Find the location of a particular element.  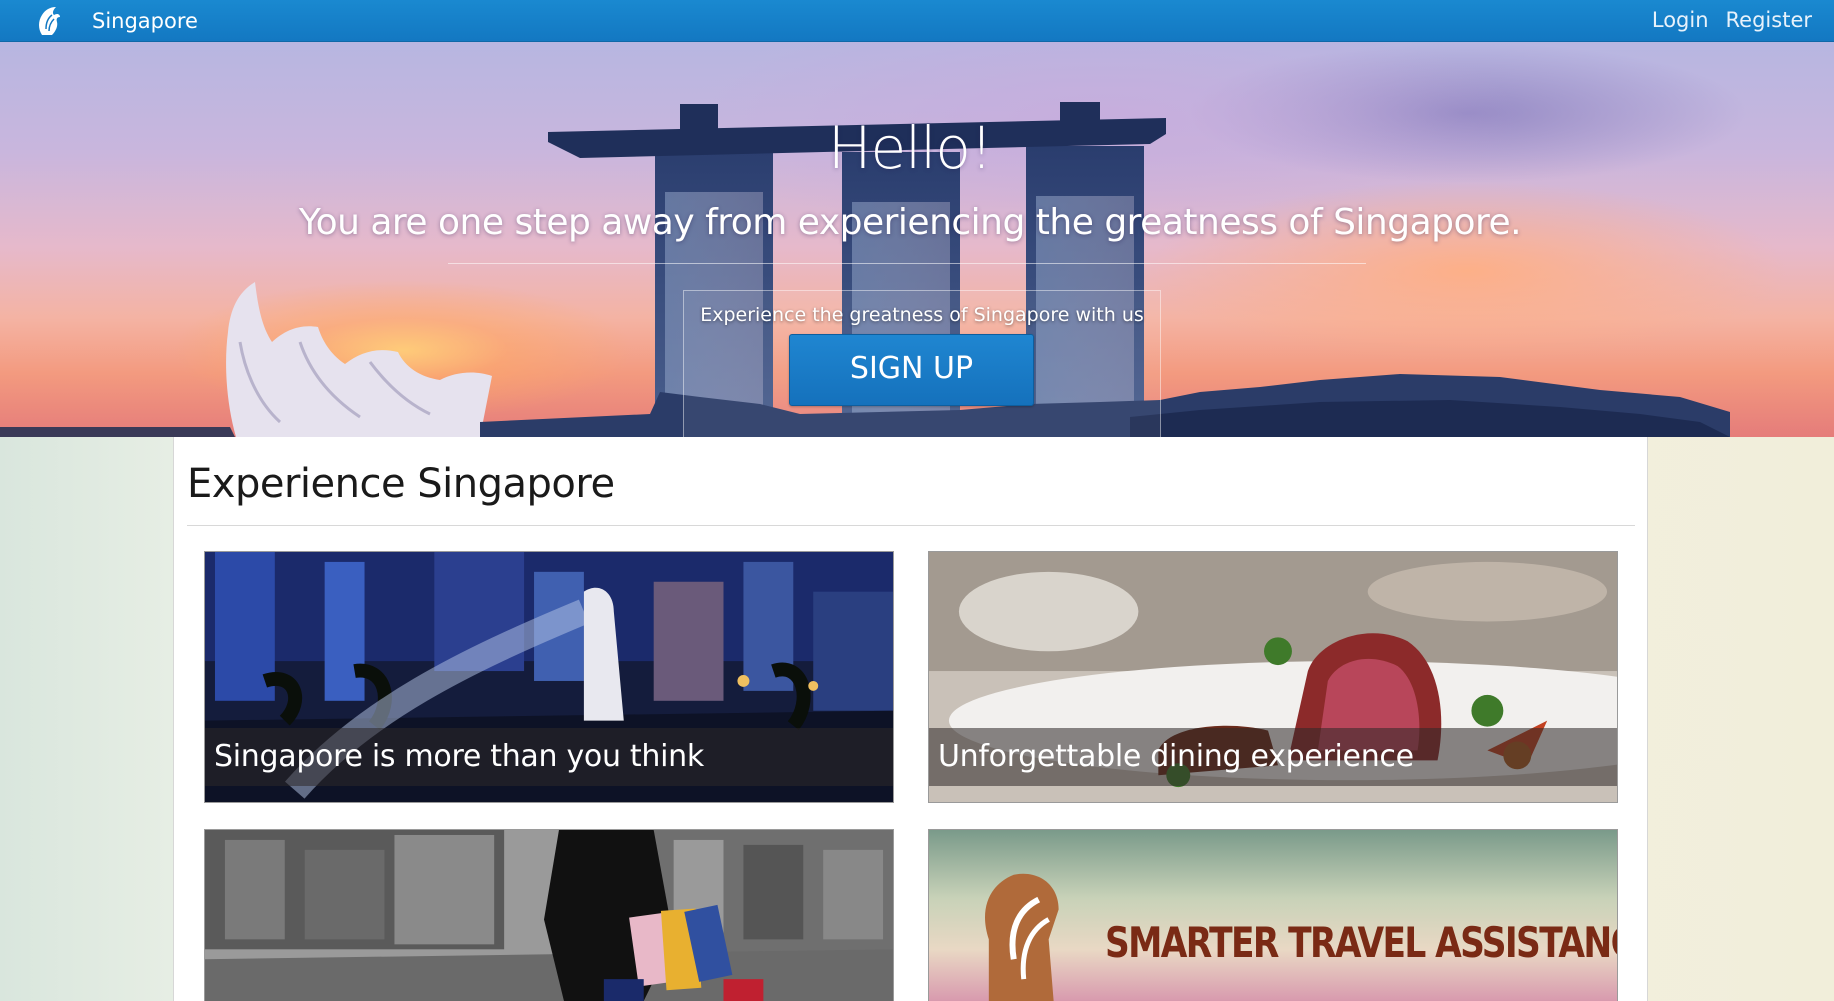

login-link: Login is located at coordinates (1680, 20).